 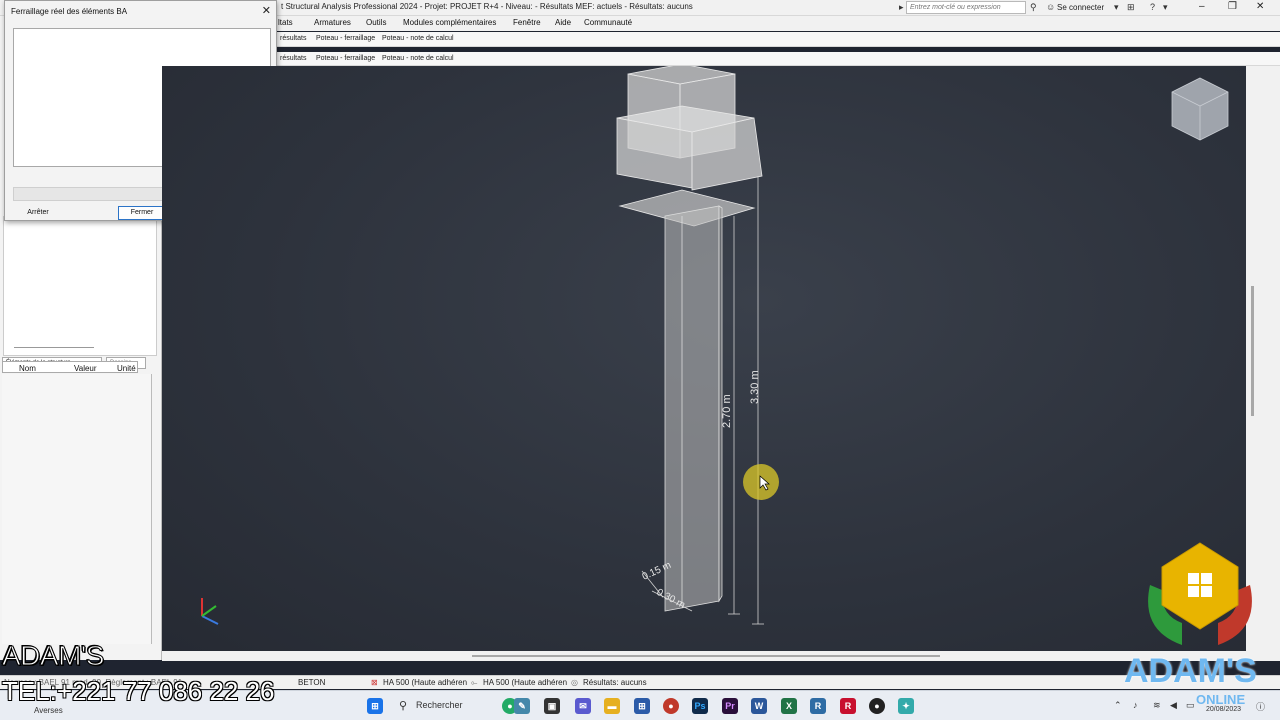 What do you see at coordinates (80, 286) in the screenshot?
I see `structure-tree` at bounding box center [80, 286].